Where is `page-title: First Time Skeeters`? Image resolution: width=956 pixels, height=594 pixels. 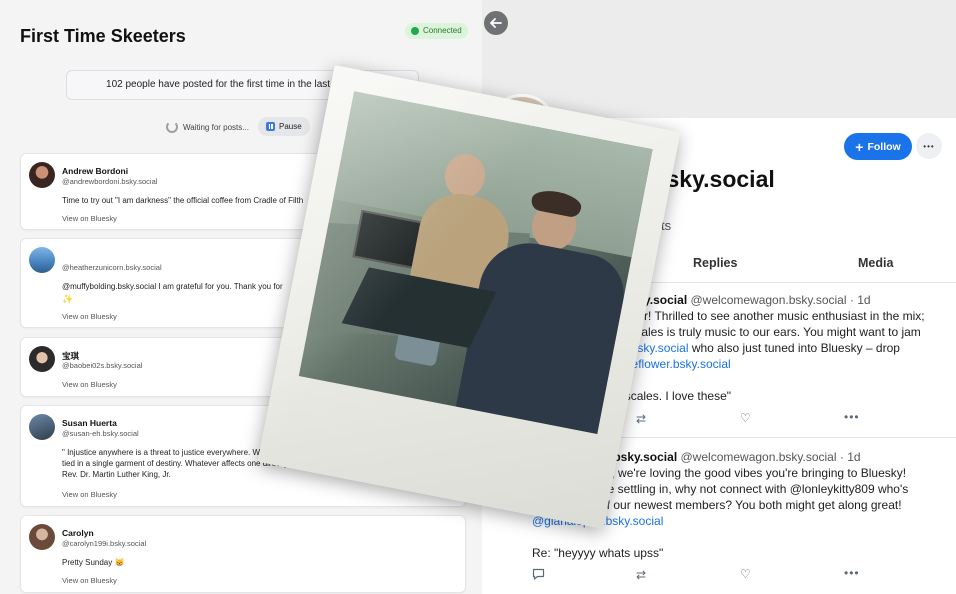
page-title: First Time Skeeters is located at coordinates (103, 36).